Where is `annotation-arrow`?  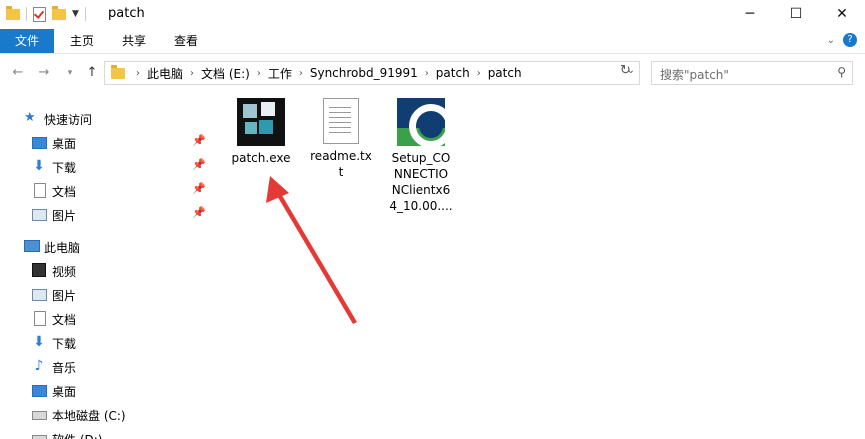 annotation-arrow is located at coordinates (311, 250).